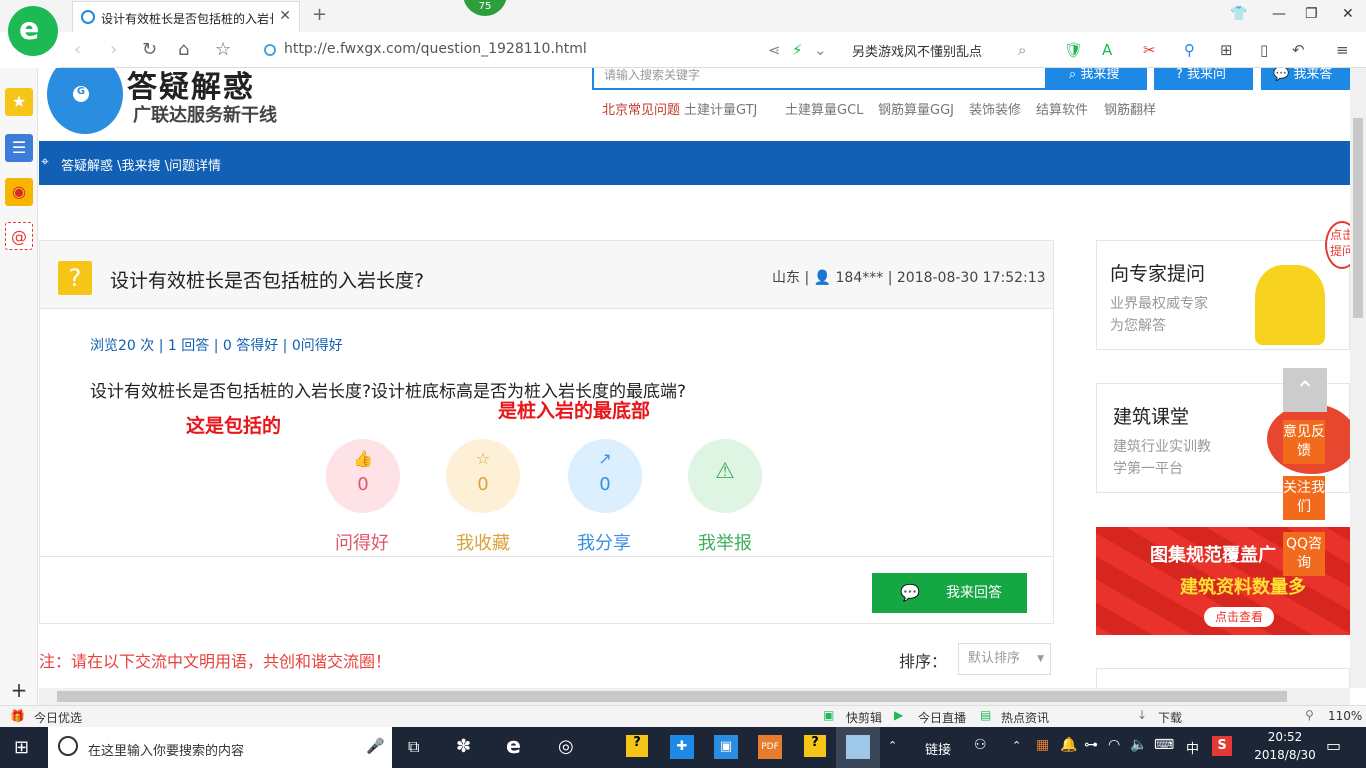  I want to click on sort-select: 默认排序 ▼, so click(1004, 659).